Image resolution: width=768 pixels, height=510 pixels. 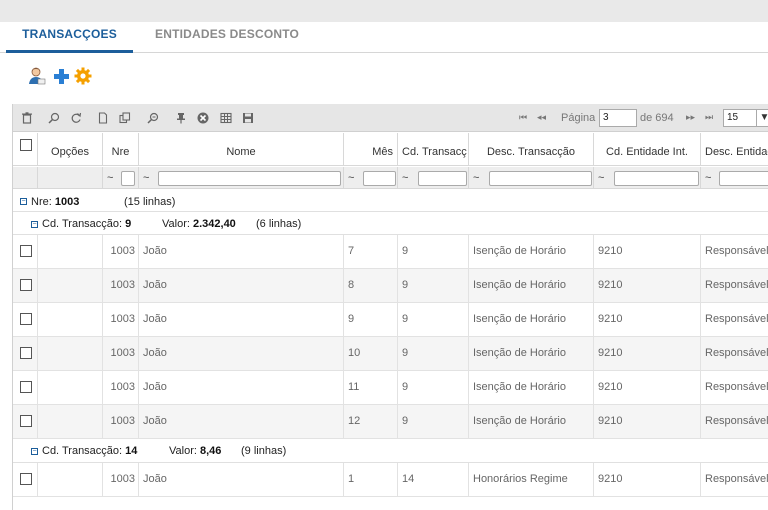 I want to click on columns-icon, so click(x=226, y=118).